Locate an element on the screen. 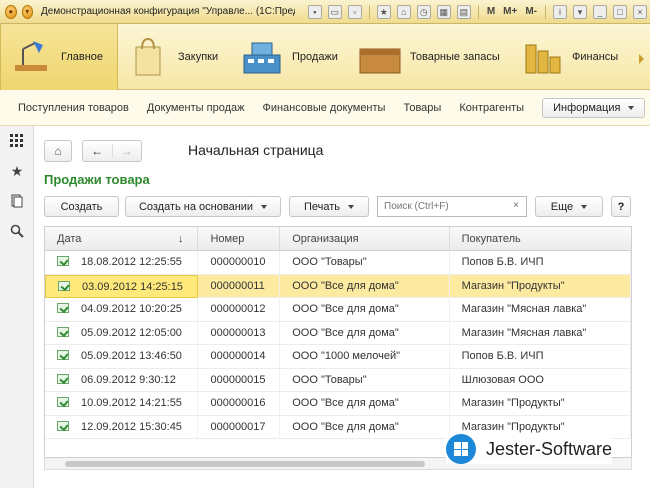  cell-organization: ООО "Товары" is located at coordinates (365, 263).